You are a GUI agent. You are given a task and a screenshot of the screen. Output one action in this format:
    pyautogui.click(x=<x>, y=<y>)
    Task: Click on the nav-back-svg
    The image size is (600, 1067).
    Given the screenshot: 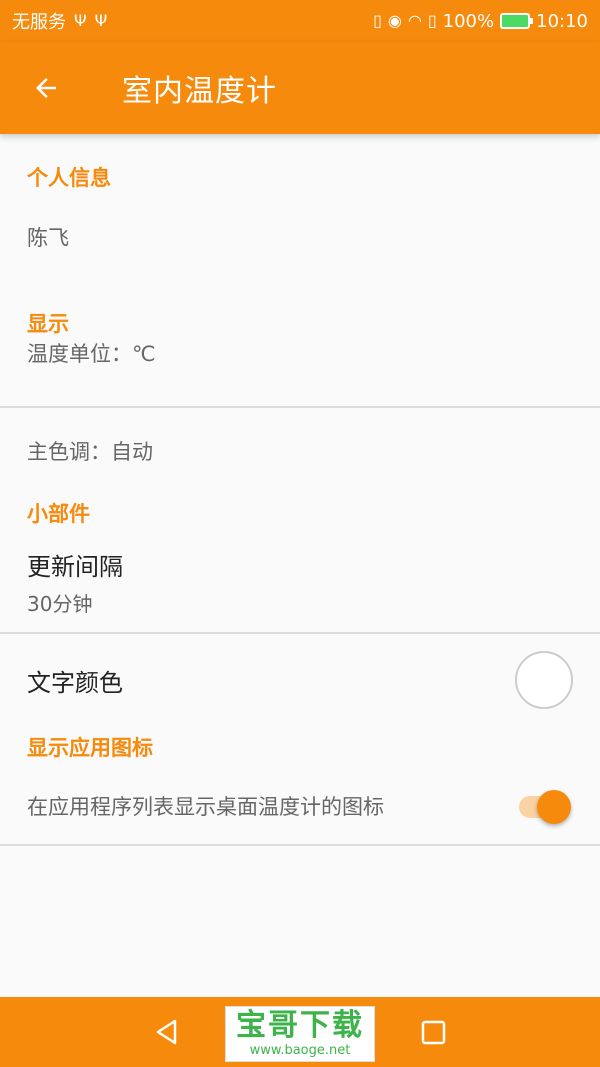 What is the action you would take?
    pyautogui.click(x=166, y=1032)
    